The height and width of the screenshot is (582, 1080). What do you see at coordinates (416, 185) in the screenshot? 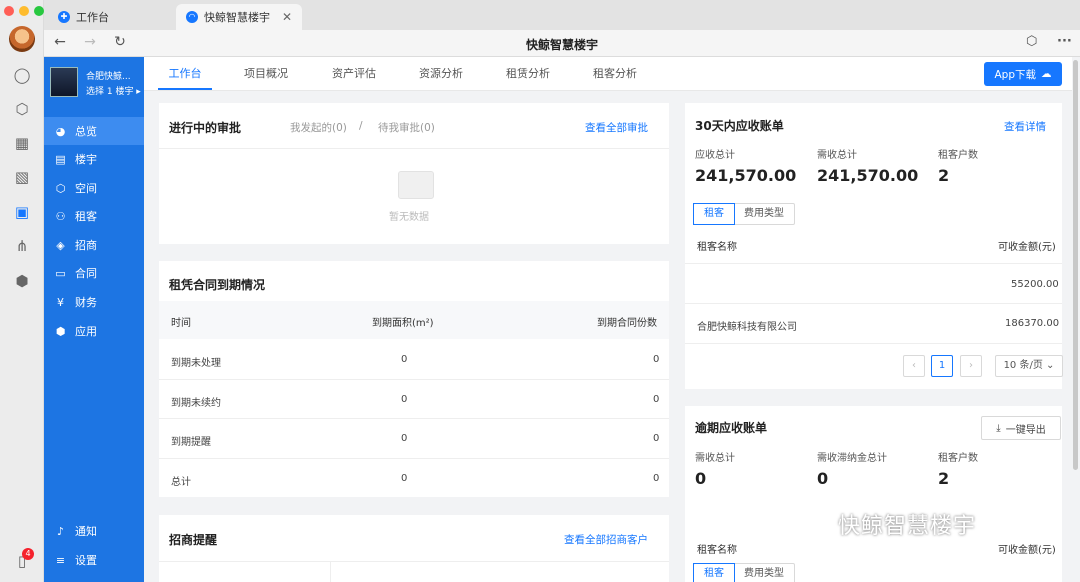
I see `empty-inbox-icon` at bounding box center [416, 185].